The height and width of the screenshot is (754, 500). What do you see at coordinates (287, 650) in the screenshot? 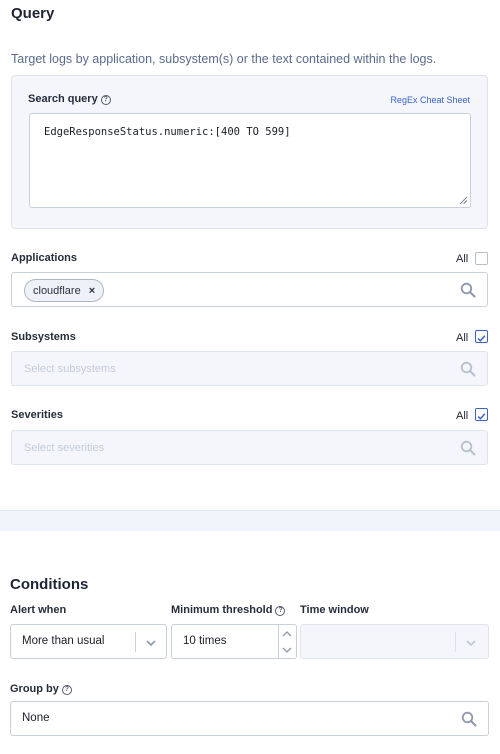
I see `decrement-icon` at bounding box center [287, 650].